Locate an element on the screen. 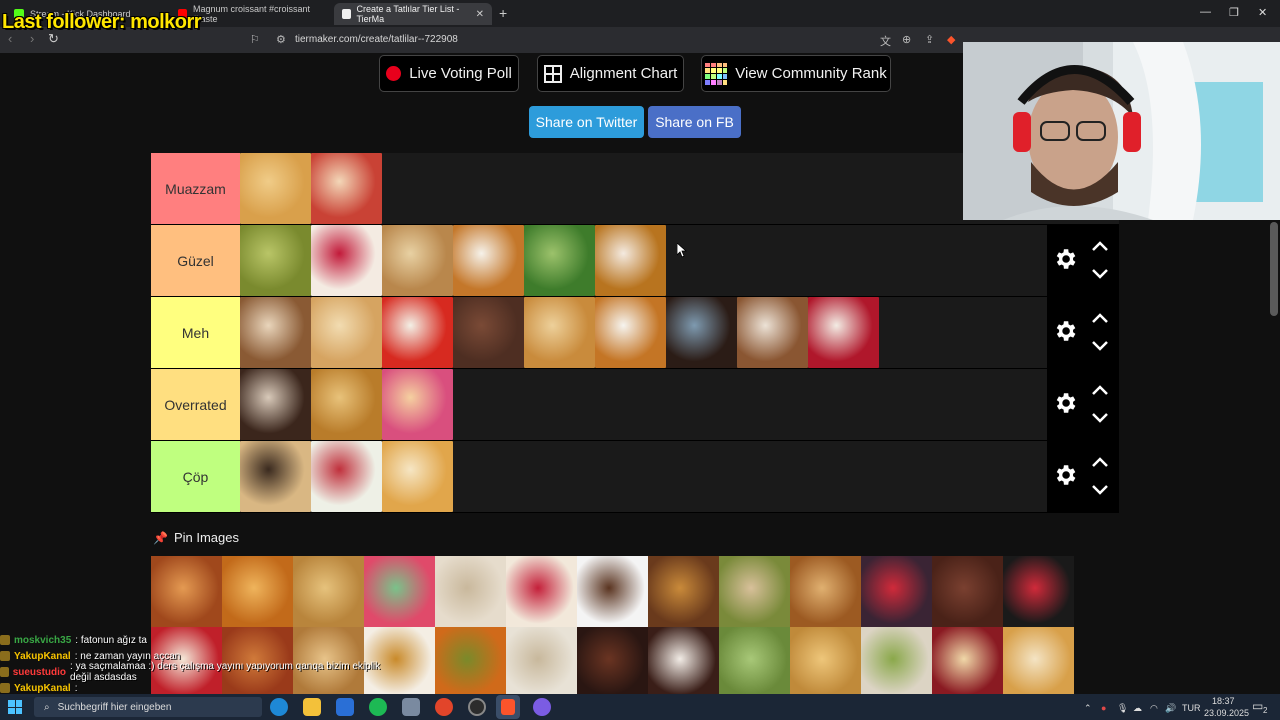  tier-image-creme-brulee is located at coordinates (630, 332).